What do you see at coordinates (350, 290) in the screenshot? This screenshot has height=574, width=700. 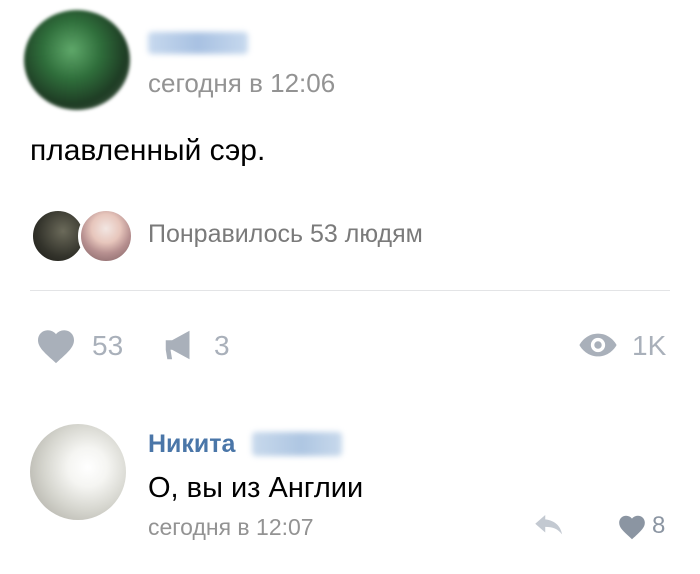 I see `divider` at bounding box center [350, 290].